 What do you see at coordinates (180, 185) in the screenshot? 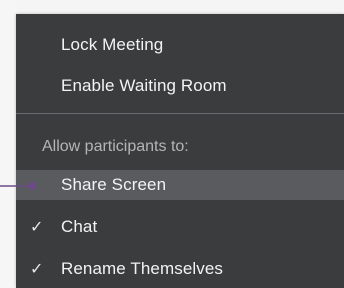
I see `menu-item-share-screen: Share Screen` at bounding box center [180, 185].